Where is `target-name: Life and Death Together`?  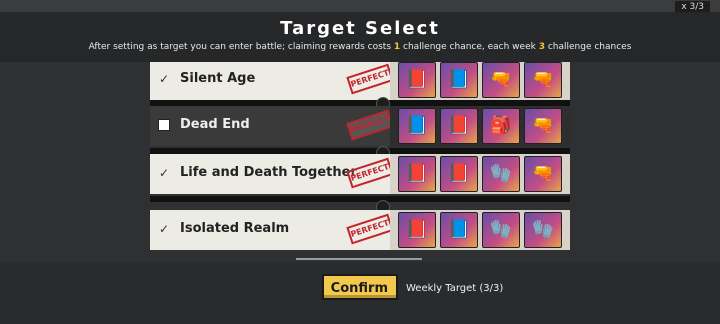 target-name: Life and Death Together is located at coordinates (268, 172).